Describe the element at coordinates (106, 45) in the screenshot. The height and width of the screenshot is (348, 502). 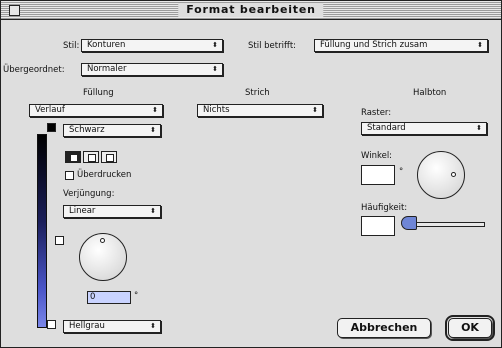
I see `stil-value: Konturen` at that location.